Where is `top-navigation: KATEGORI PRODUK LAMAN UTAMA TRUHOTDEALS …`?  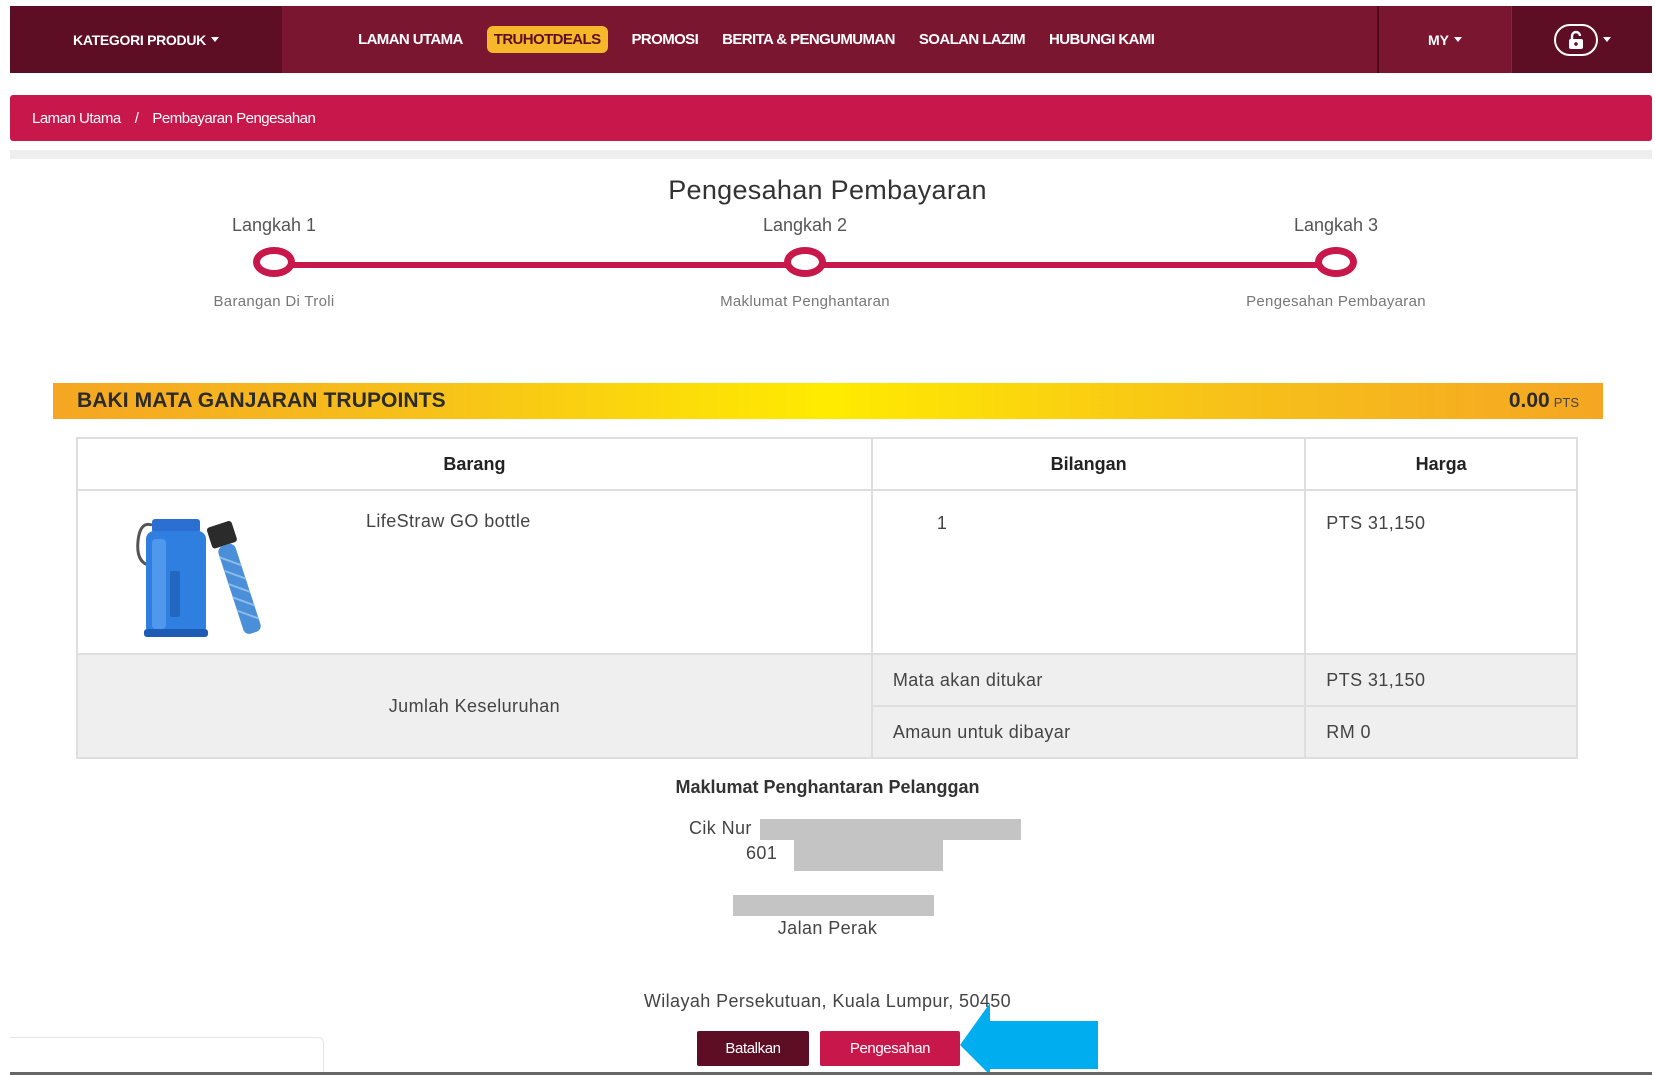 top-navigation: KATEGORI PRODUK LAMAN UTAMA TRUHOTDEALS … is located at coordinates (831, 39).